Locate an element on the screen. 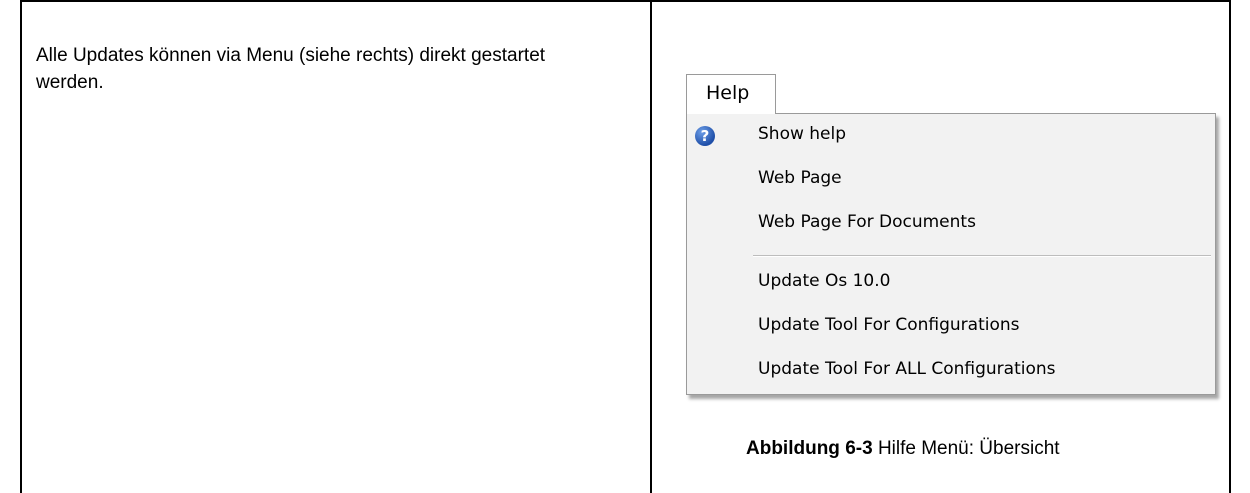  help-menu-header: Help is located at coordinates (731, 94).